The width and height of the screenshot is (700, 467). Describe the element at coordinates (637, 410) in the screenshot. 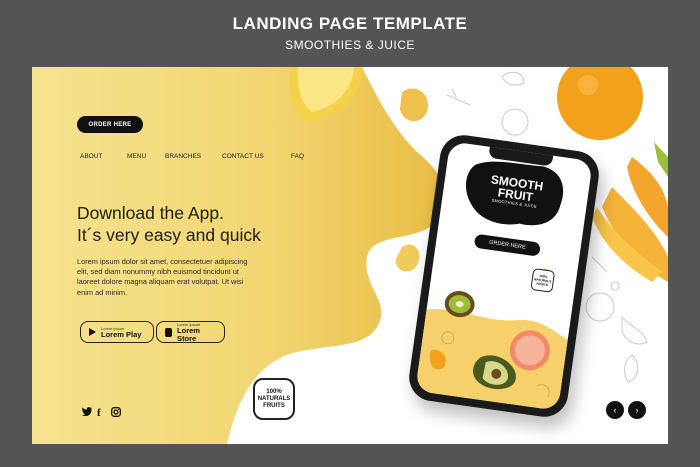

I see `next-arrow-button: ›` at that location.